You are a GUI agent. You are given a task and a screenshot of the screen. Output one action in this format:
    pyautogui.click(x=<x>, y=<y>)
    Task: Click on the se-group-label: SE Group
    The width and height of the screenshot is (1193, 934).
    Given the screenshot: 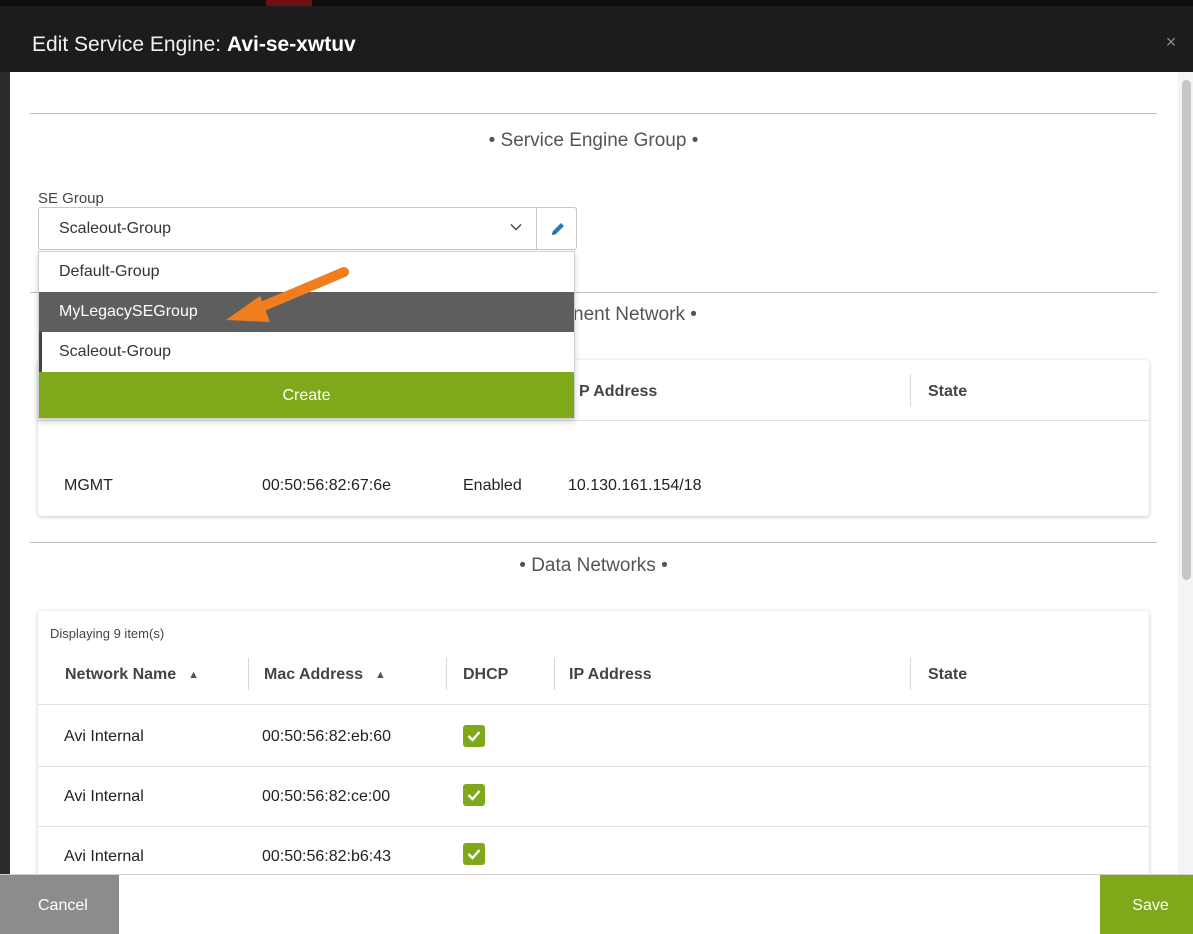 What is the action you would take?
    pyautogui.click(x=71, y=198)
    